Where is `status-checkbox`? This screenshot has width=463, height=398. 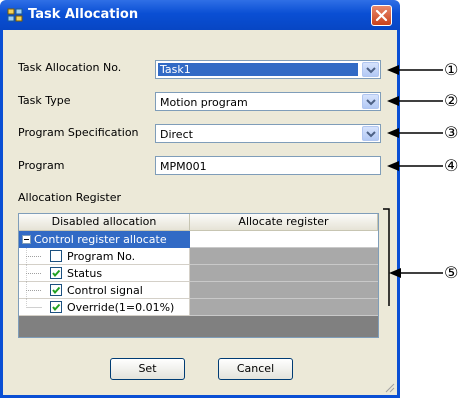
status-checkbox is located at coordinates (56, 273).